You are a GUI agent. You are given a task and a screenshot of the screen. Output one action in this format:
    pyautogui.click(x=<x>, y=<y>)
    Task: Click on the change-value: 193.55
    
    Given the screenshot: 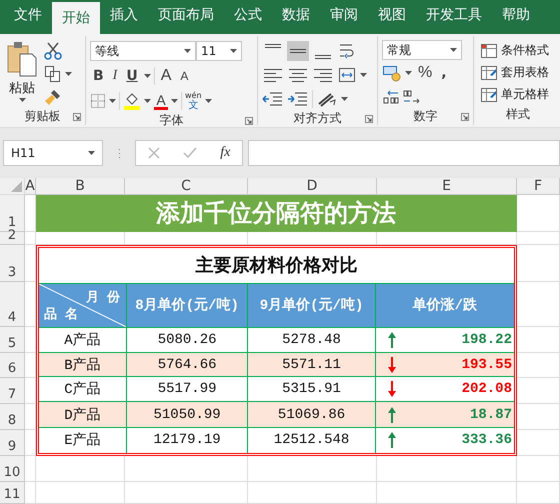 What is the action you would take?
    pyautogui.click(x=487, y=364)
    